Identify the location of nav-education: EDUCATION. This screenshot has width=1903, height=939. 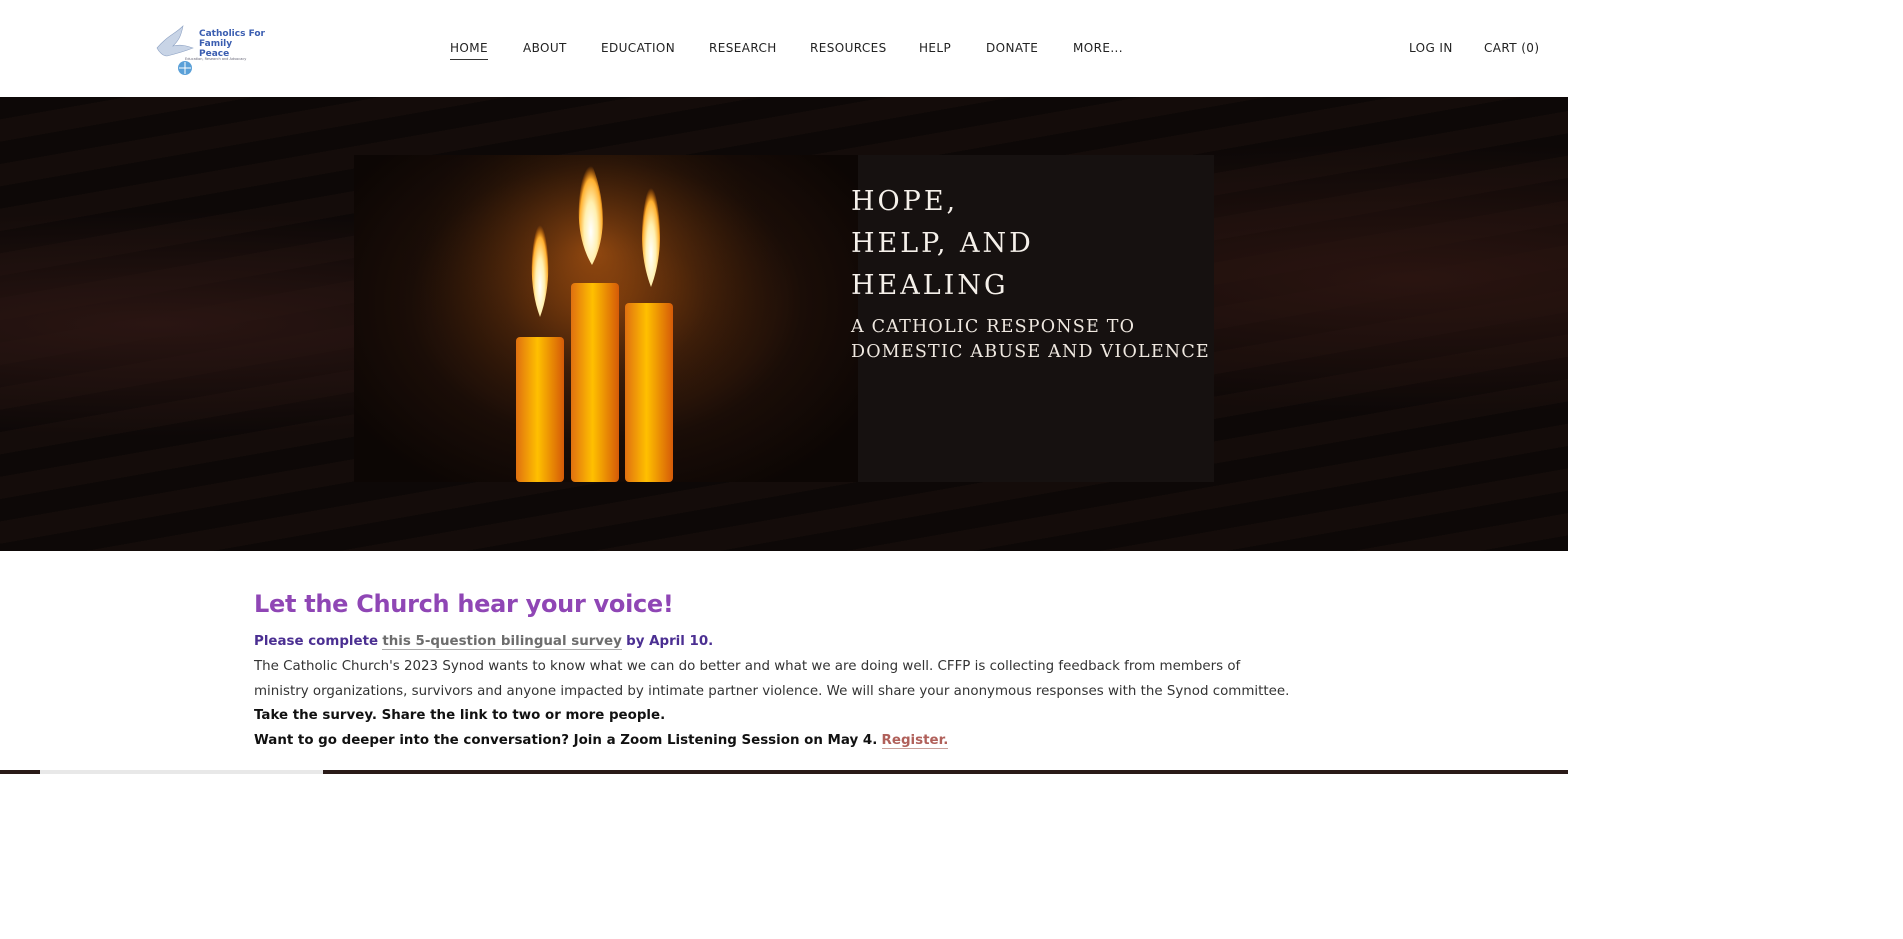
(638, 48).